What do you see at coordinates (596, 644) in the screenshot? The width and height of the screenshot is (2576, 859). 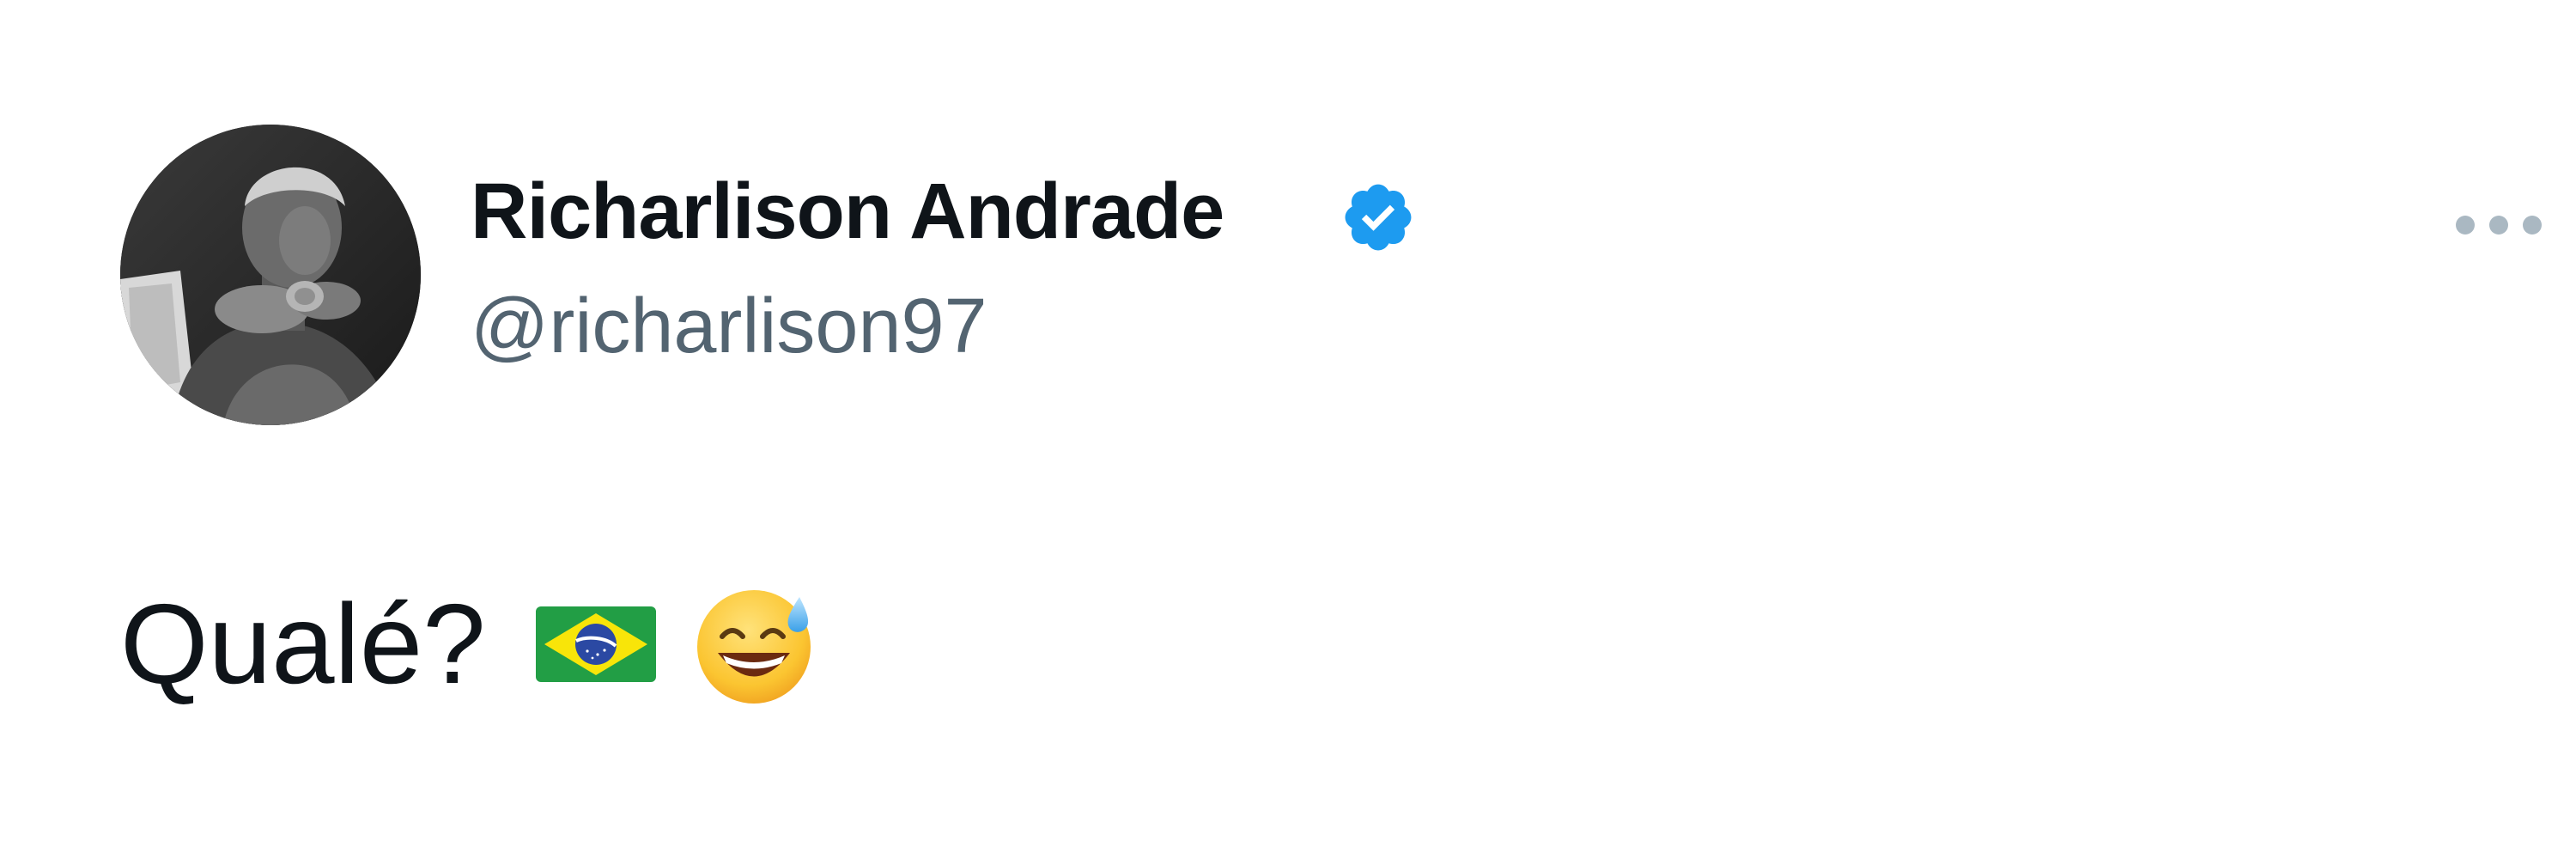 I see `brazil-flag-emoji` at bounding box center [596, 644].